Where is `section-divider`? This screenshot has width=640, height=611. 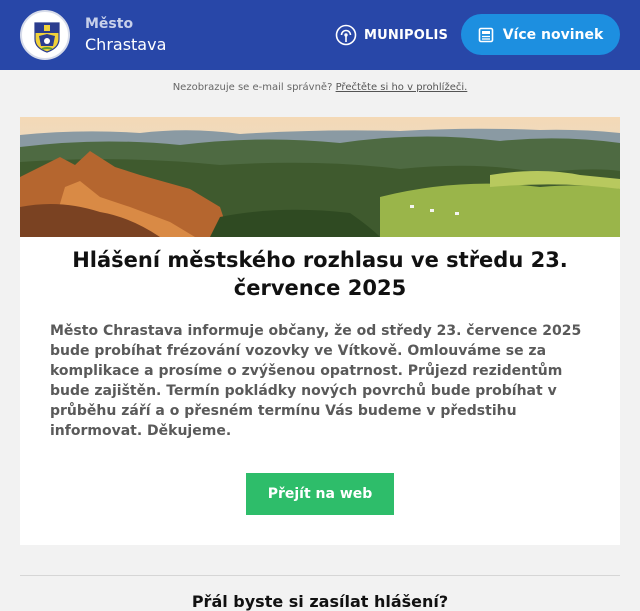
section-divider is located at coordinates (320, 575).